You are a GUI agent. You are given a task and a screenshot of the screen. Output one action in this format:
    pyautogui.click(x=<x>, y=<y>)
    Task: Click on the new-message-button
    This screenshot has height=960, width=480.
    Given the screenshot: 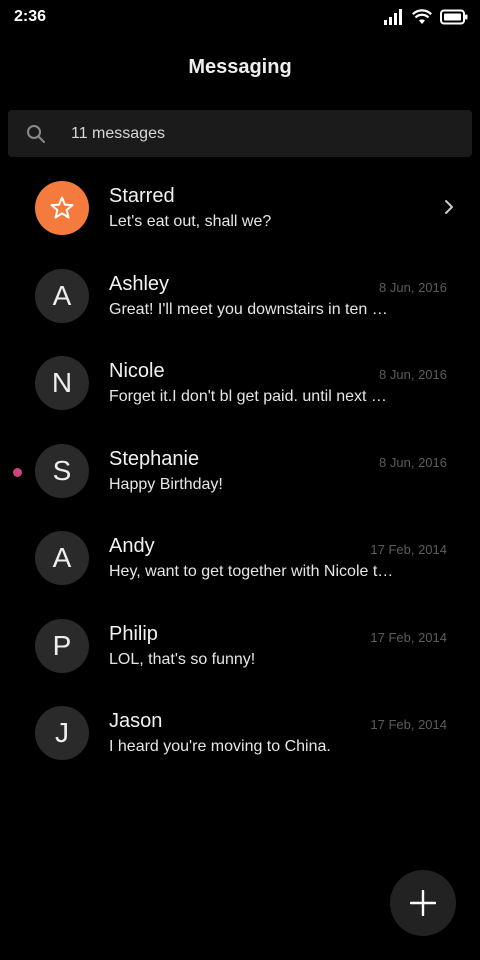 What is the action you would take?
    pyautogui.click(x=423, y=903)
    